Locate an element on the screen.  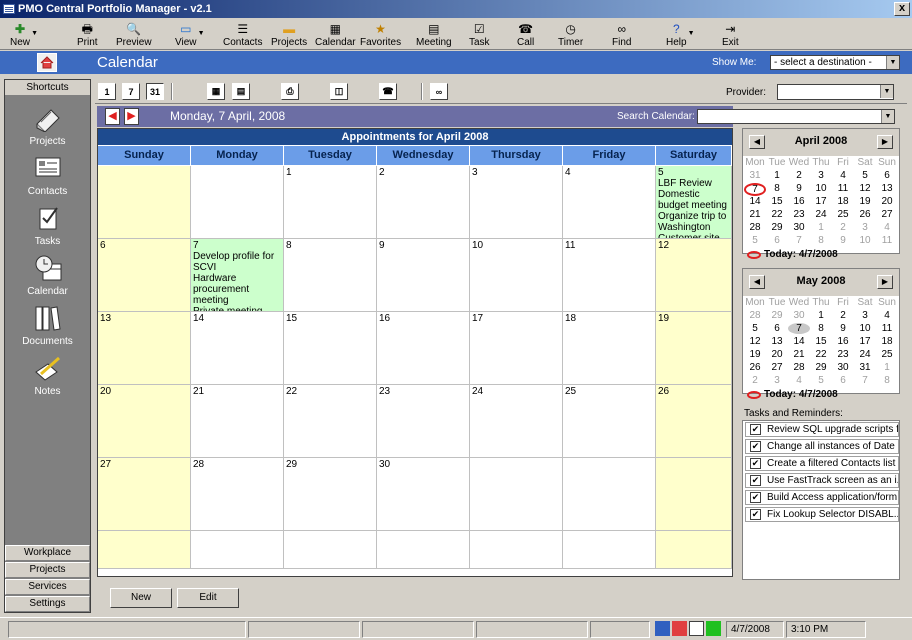
sidebar-item-contacts: Contacts is located at coordinates (47, 175).